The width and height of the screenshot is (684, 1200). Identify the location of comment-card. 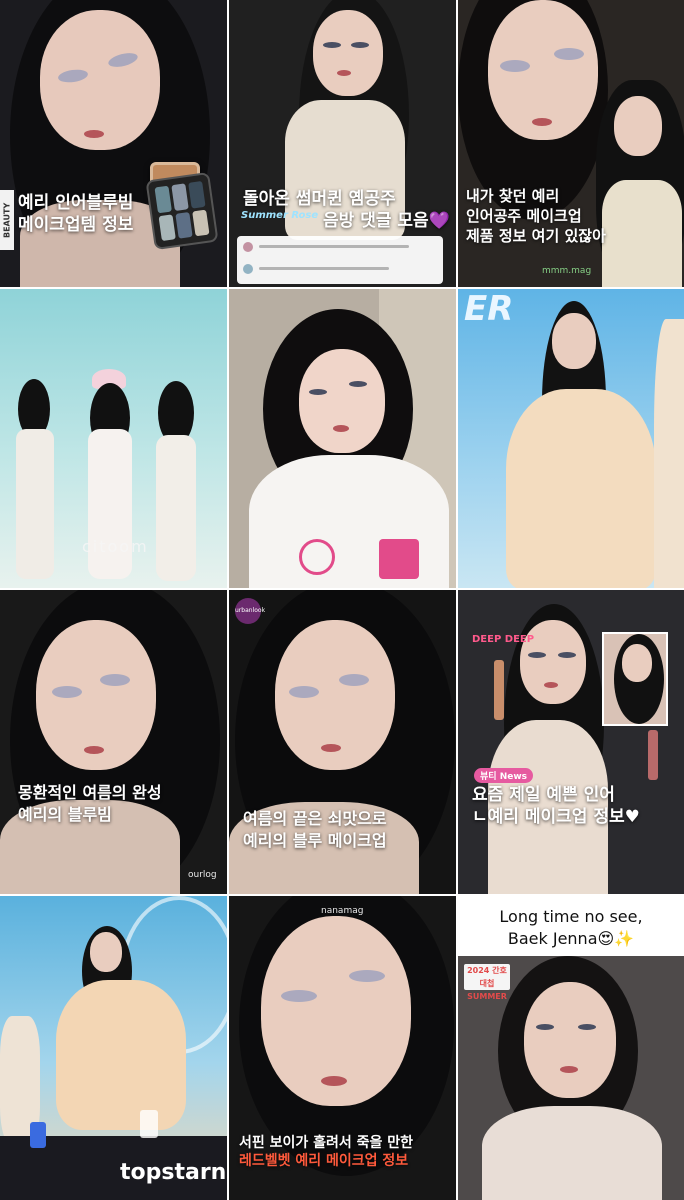
(340, 260).